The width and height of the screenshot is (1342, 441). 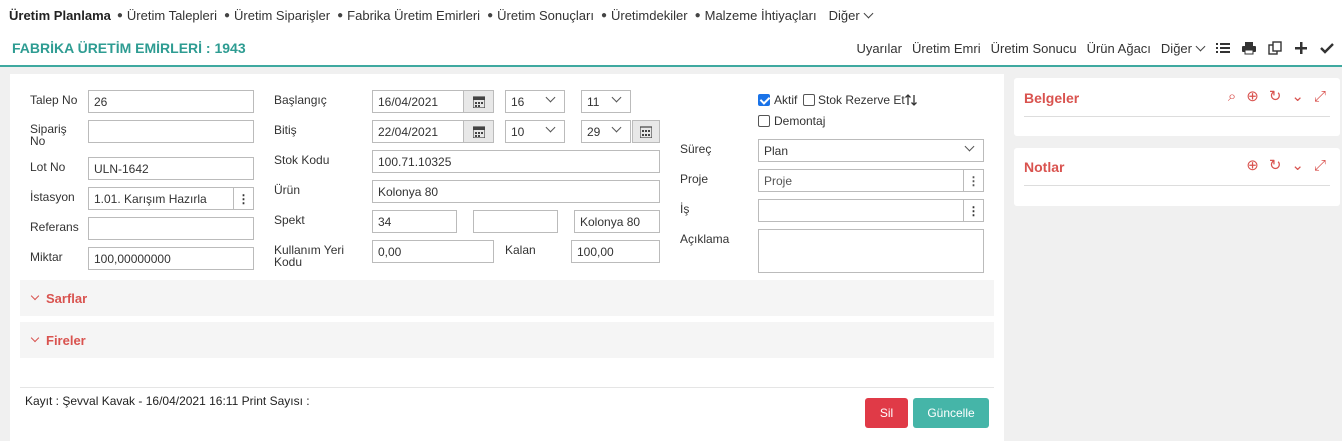 I want to click on uyarilar-link: Uyarılar, so click(x=879, y=48).